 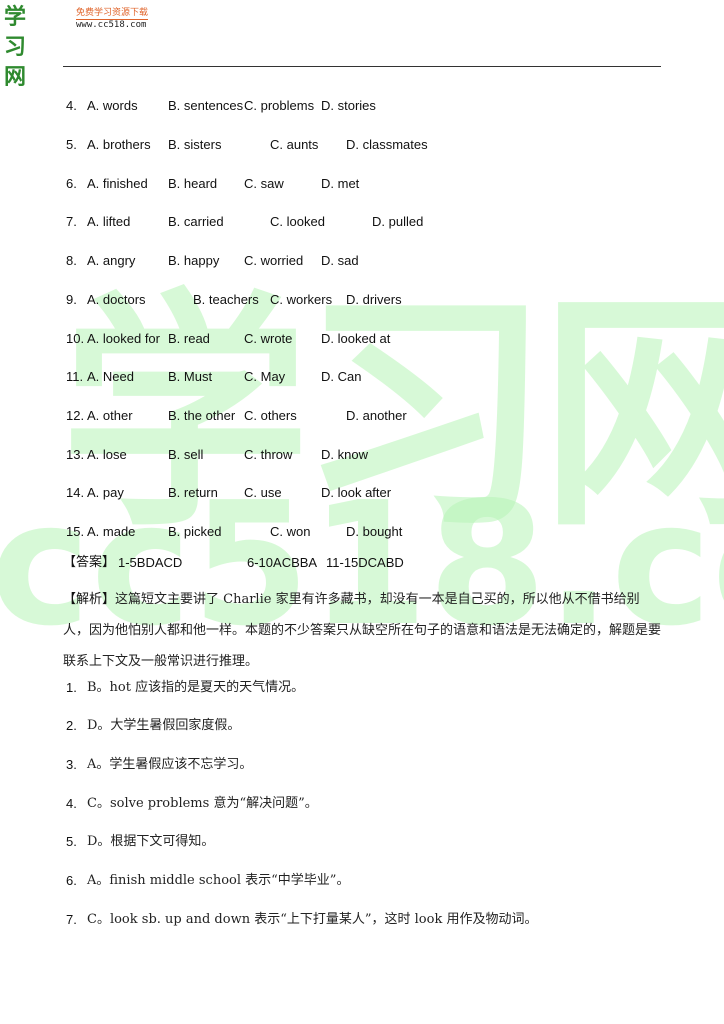 I want to click on option-d: D. another, so click(x=376, y=415).